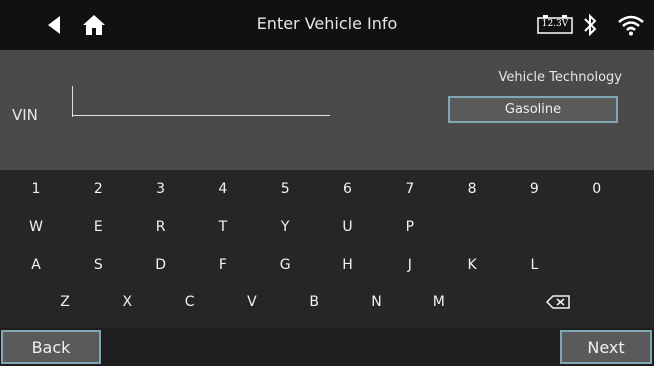 The height and width of the screenshot is (366, 654). I want to click on battery-voltage: 12.3V, so click(555, 24).